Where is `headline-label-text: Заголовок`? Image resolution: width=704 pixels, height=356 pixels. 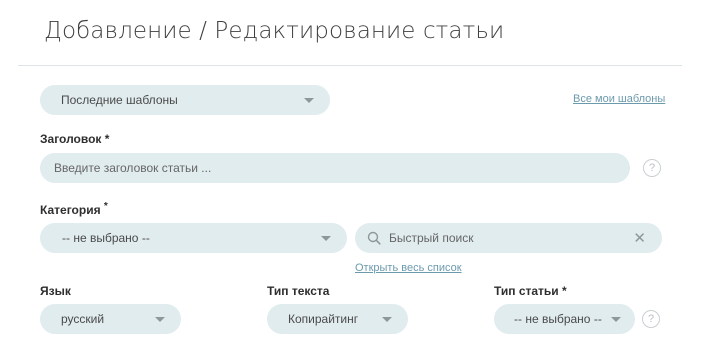 headline-label-text: Заголовок is located at coordinates (71, 139).